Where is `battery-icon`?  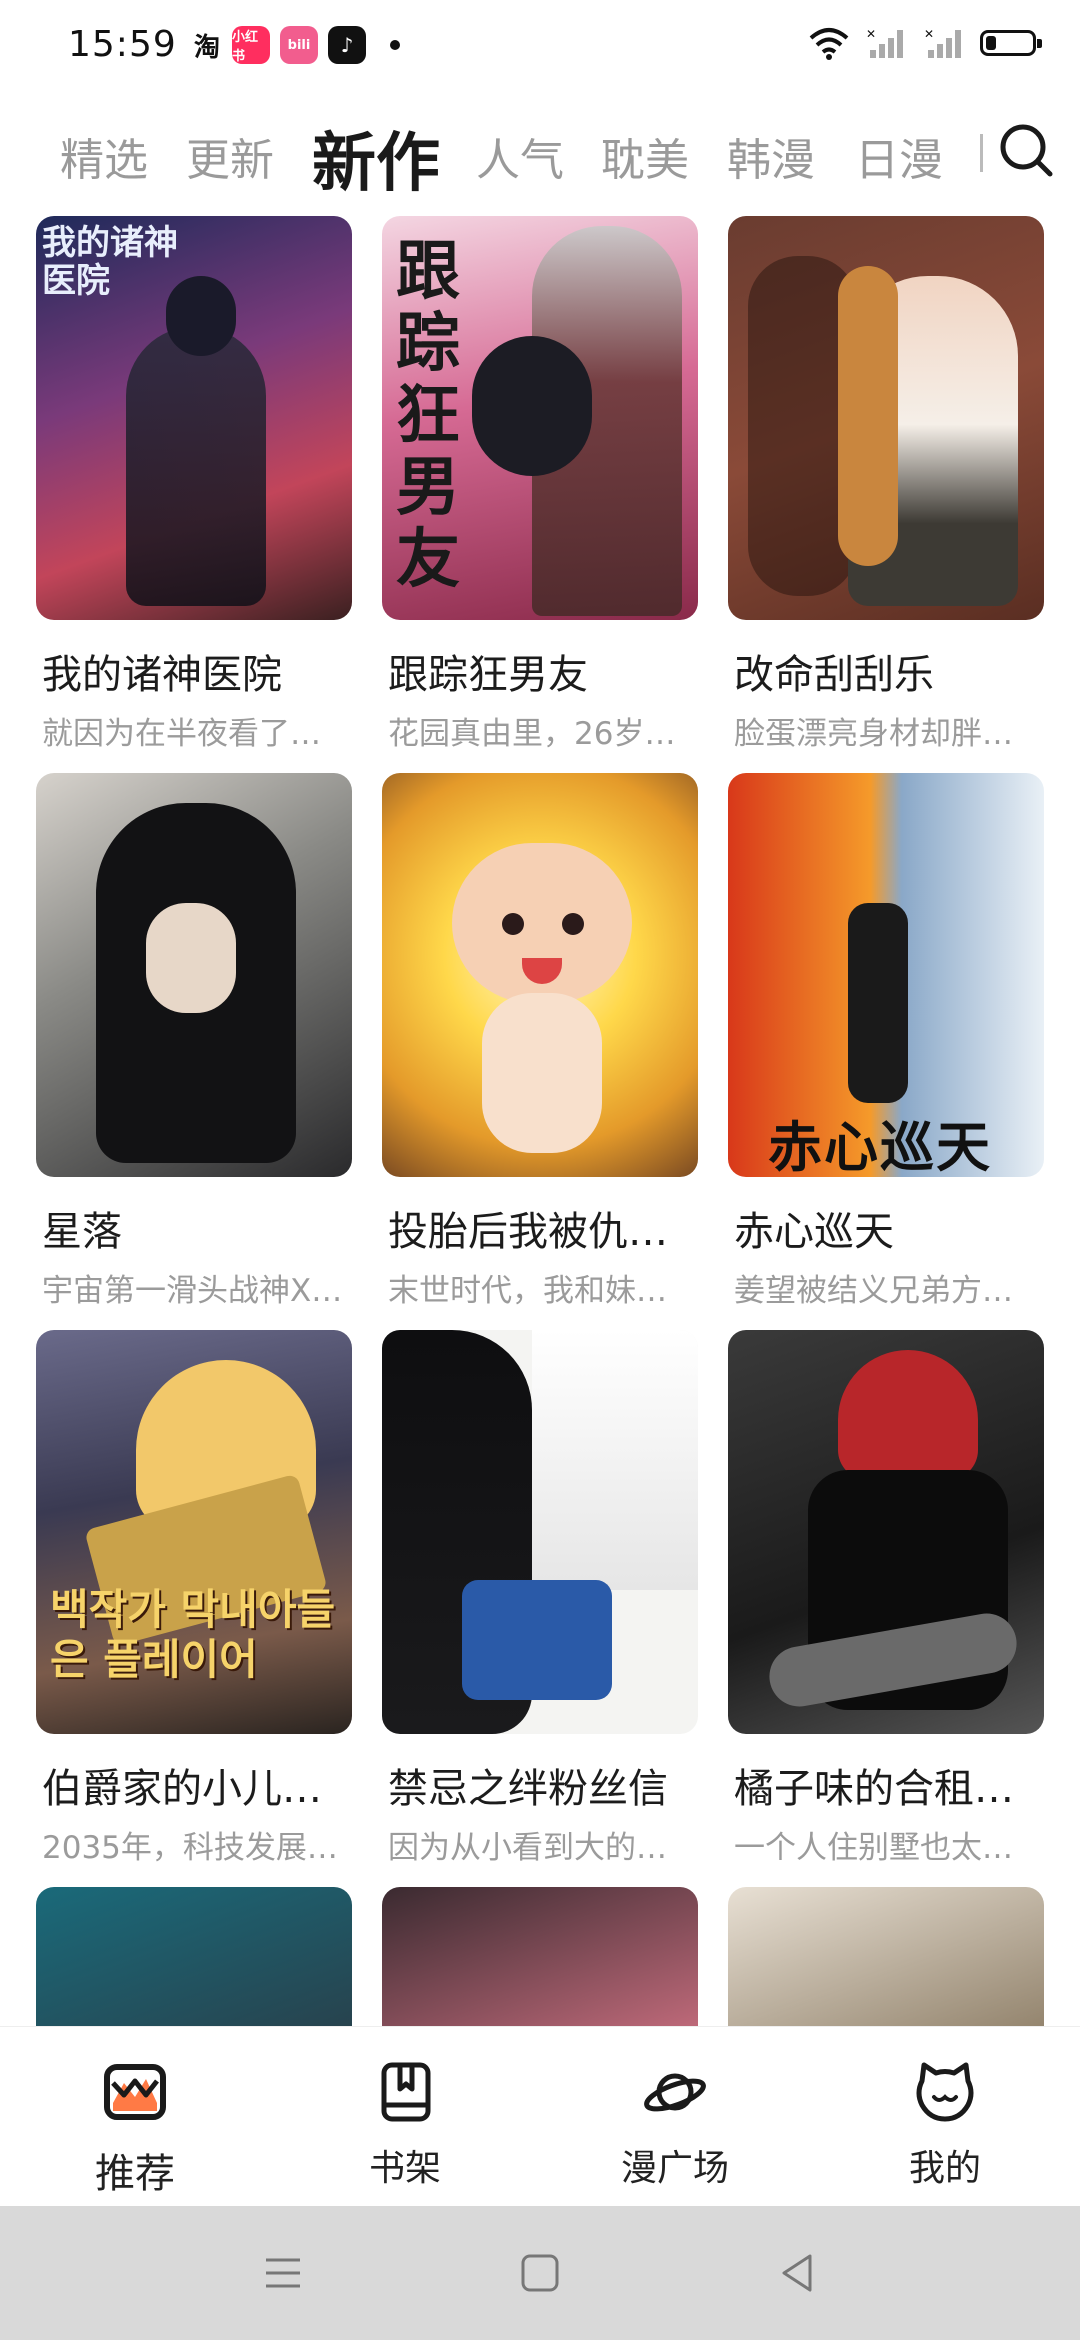
battery-icon is located at coordinates (1011, 43).